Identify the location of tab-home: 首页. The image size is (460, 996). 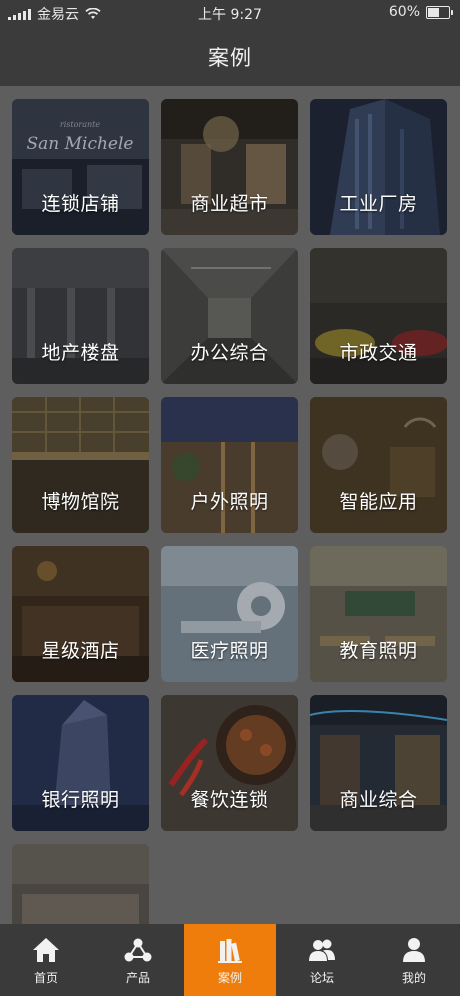
(46, 960).